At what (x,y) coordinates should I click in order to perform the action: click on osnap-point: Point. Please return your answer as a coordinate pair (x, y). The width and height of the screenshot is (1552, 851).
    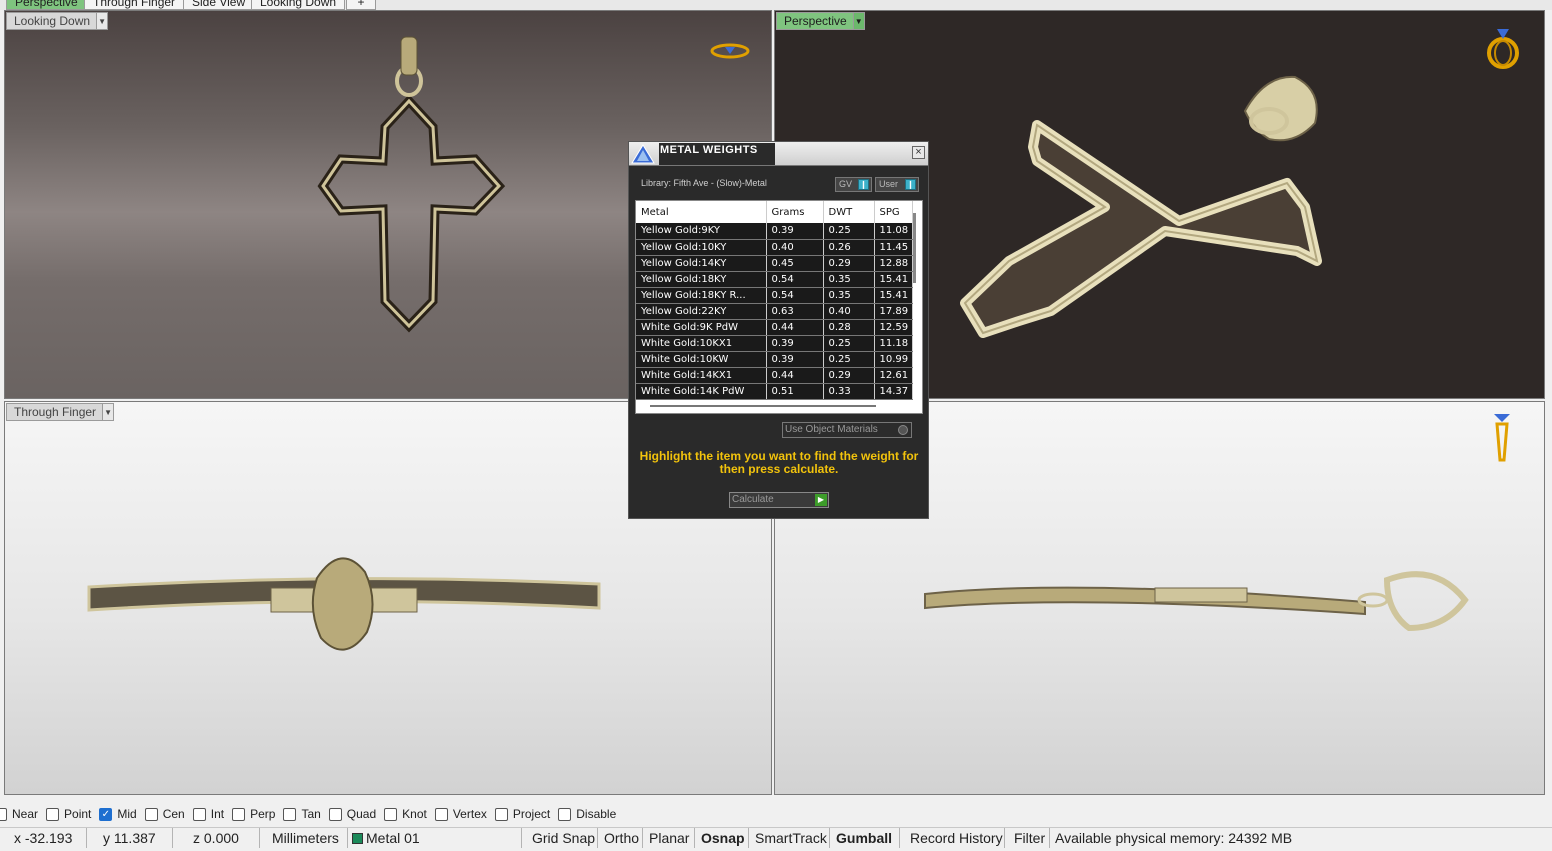
    Looking at the image, I should click on (68, 814).